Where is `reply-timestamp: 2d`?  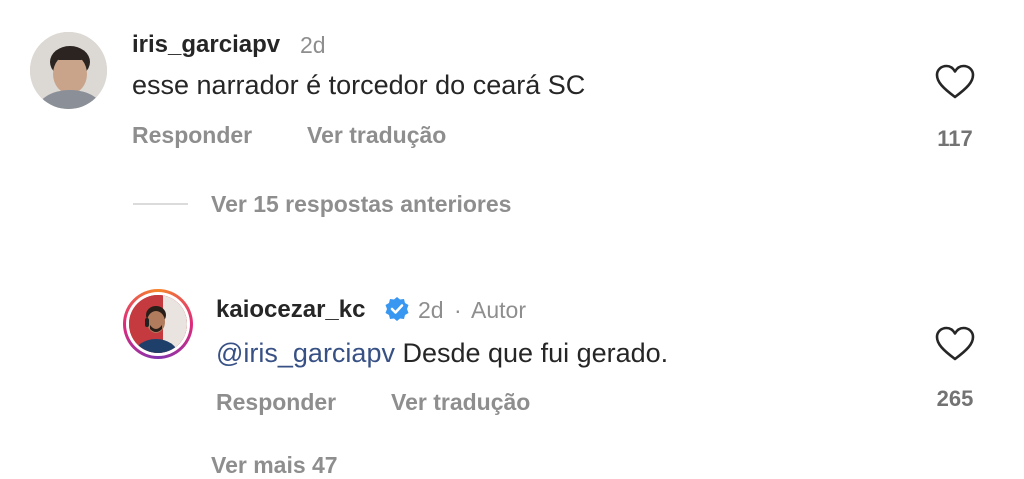 reply-timestamp: 2d is located at coordinates (431, 310).